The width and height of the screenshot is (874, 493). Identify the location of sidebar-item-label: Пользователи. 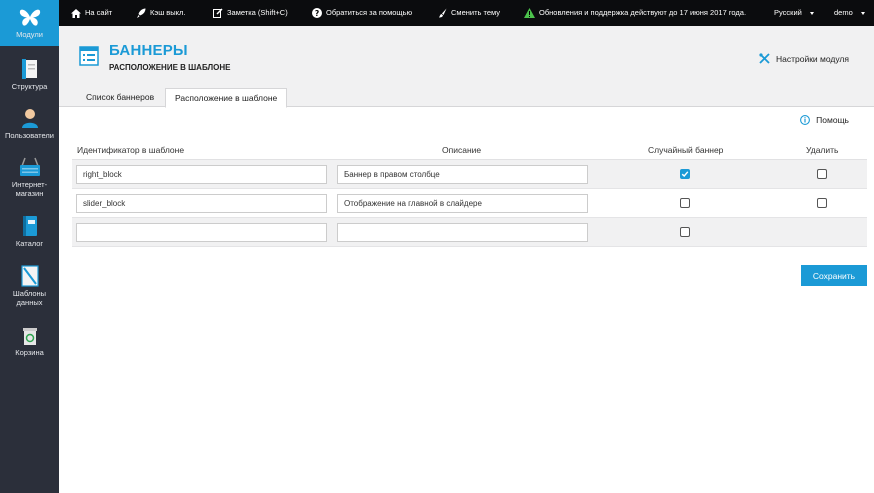
(29, 135).